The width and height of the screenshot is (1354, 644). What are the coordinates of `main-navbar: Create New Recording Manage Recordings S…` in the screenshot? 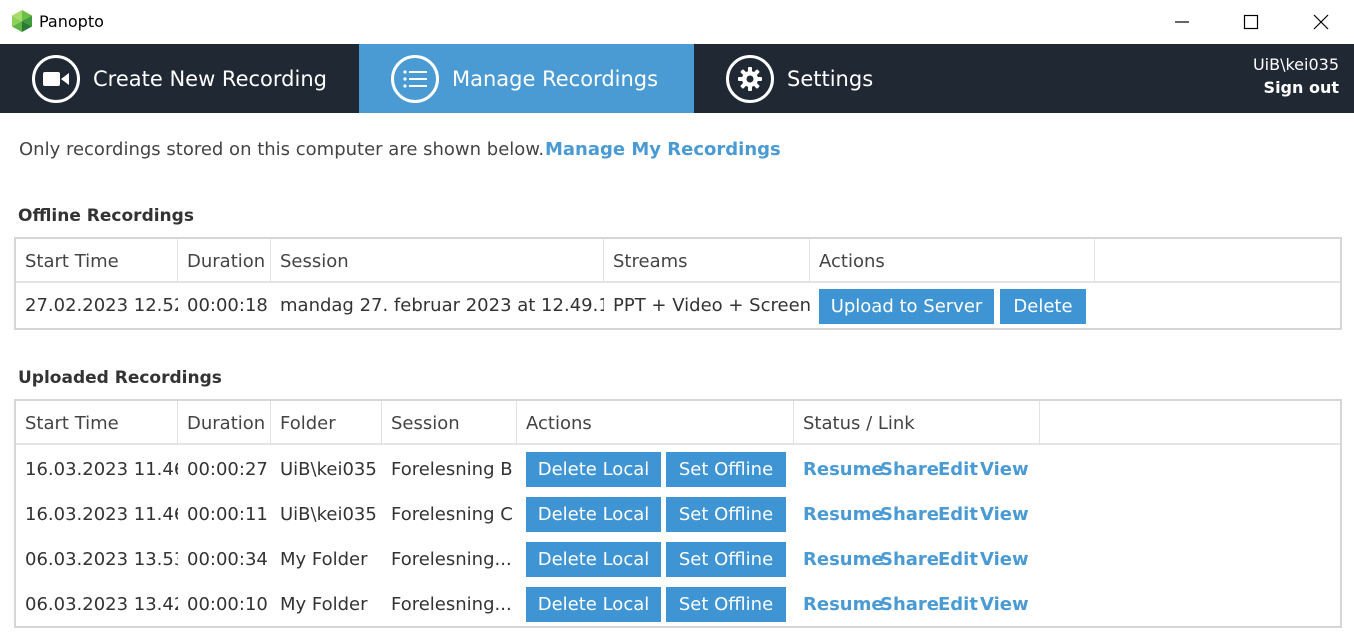 It's located at (677, 78).